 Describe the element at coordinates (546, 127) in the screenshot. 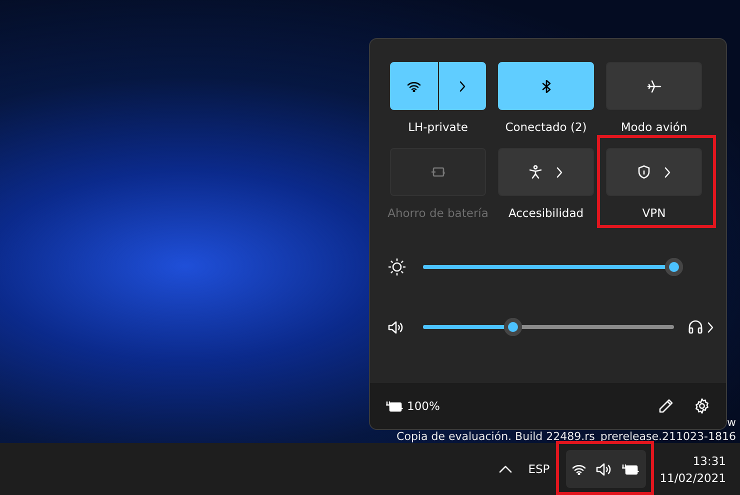

I see `tile-label: Conectado (2)` at that location.